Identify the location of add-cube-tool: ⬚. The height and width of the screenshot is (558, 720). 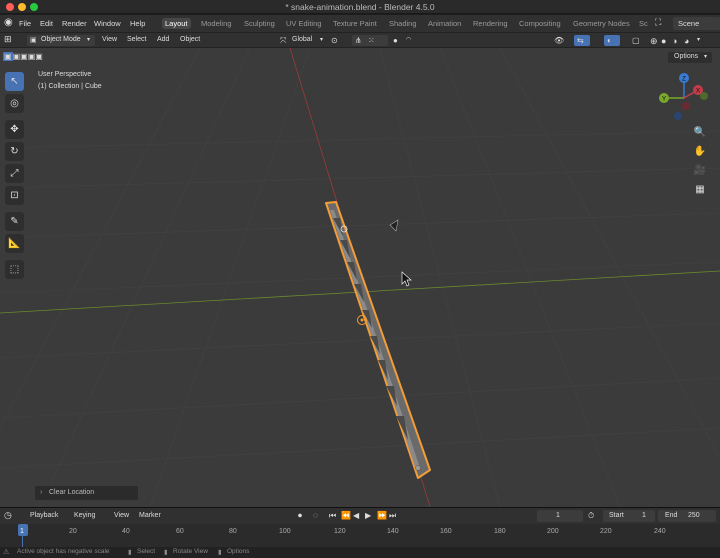
(14, 269).